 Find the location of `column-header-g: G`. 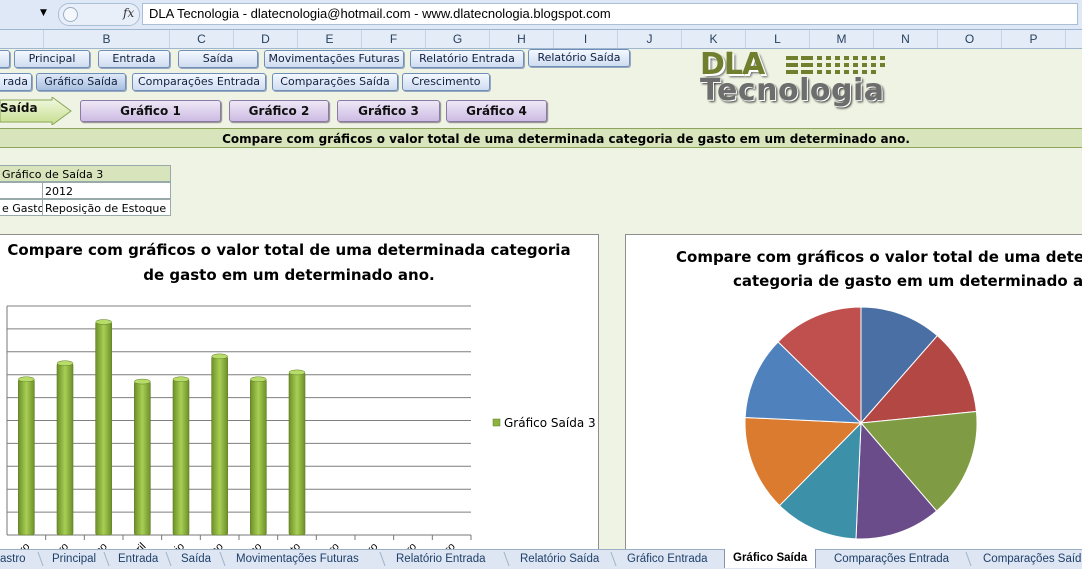

column-header-g: G is located at coordinates (458, 39).